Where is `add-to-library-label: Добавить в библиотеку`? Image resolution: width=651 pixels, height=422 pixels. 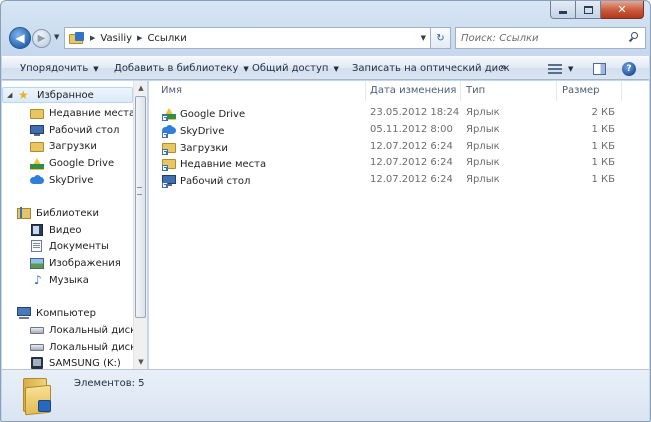 add-to-library-label: Добавить в библиотеку is located at coordinates (176, 68).